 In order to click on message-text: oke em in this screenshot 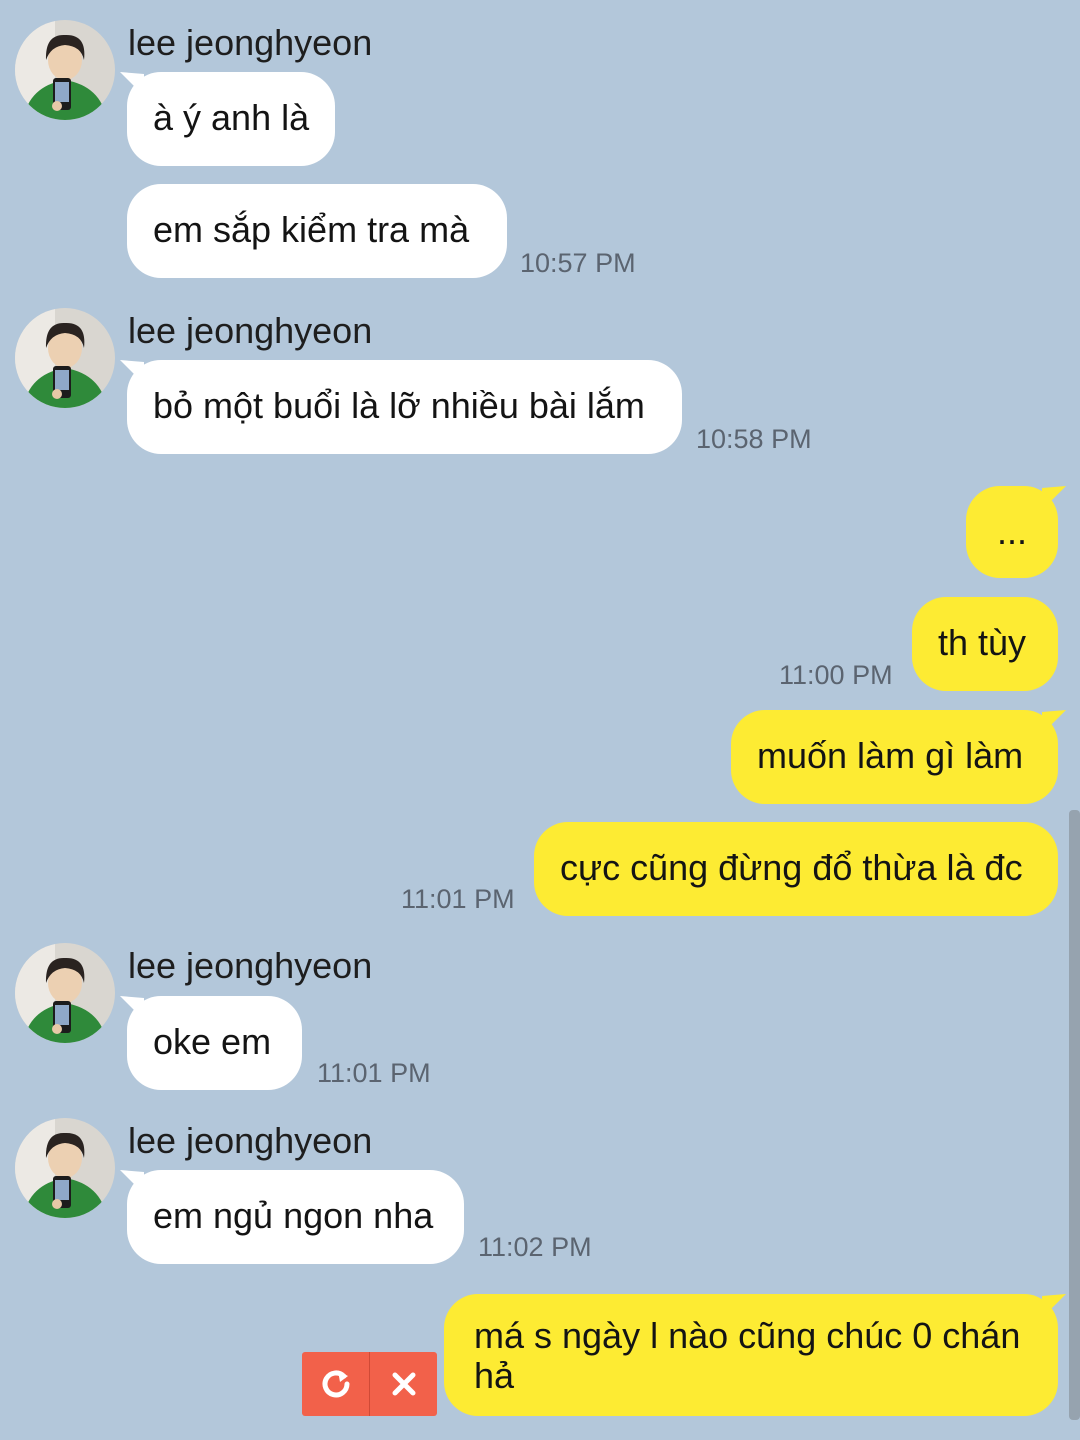, I will do `click(212, 1041)`.